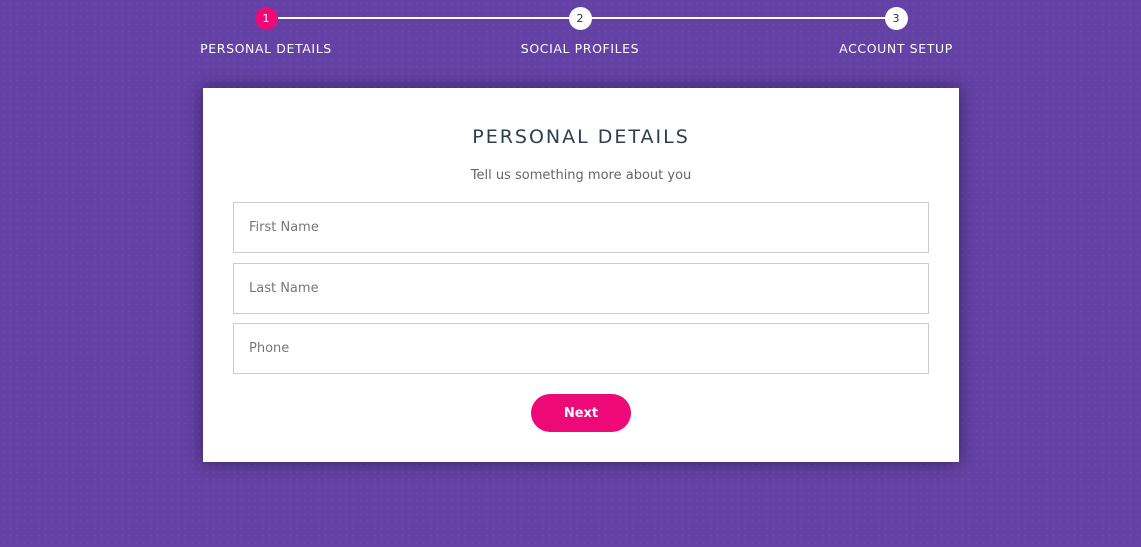 The height and width of the screenshot is (547, 1141). Describe the element at coordinates (266, 18) in the screenshot. I see `step-number-badge: 1` at that location.